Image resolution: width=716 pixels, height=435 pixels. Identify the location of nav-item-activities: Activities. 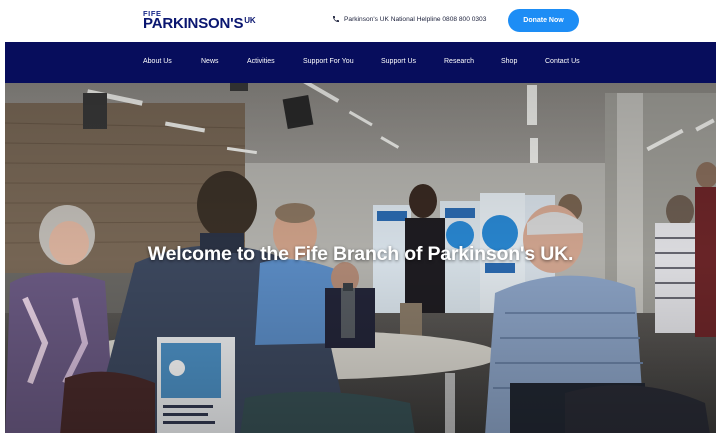
(261, 61).